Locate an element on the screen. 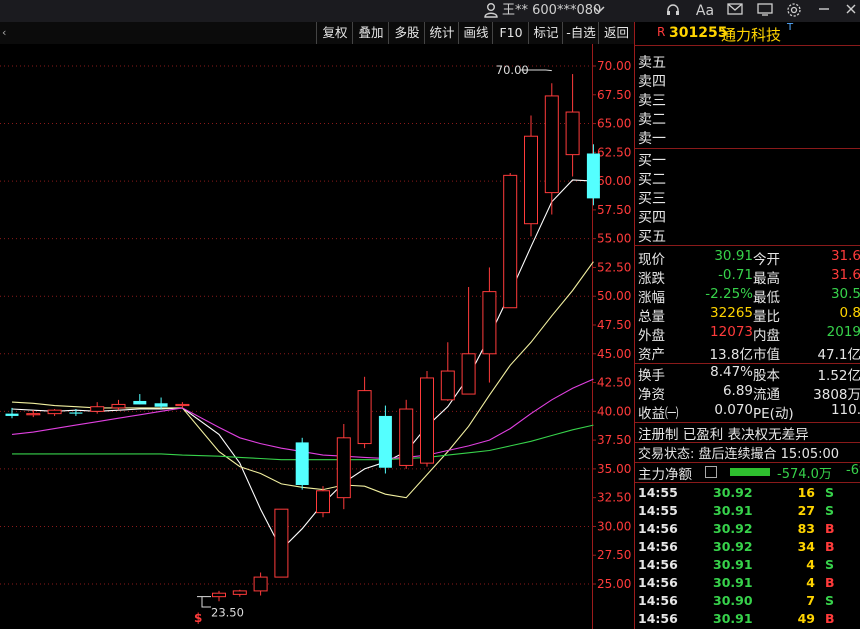 The height and width of the screenshot is (629, 860). quote-row: 涨跌 -0.71 最高 31.6 is located at coordinates (747, 277).